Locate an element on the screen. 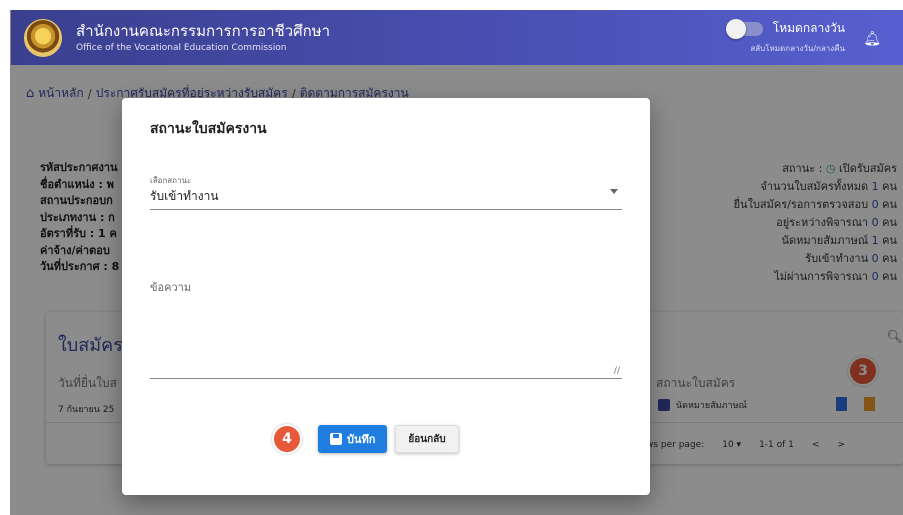  theme-mode-switch: โหมดกลางวัน สลับโหมดกลางวัน/กลางคืน is located at coordinates (785, 36).